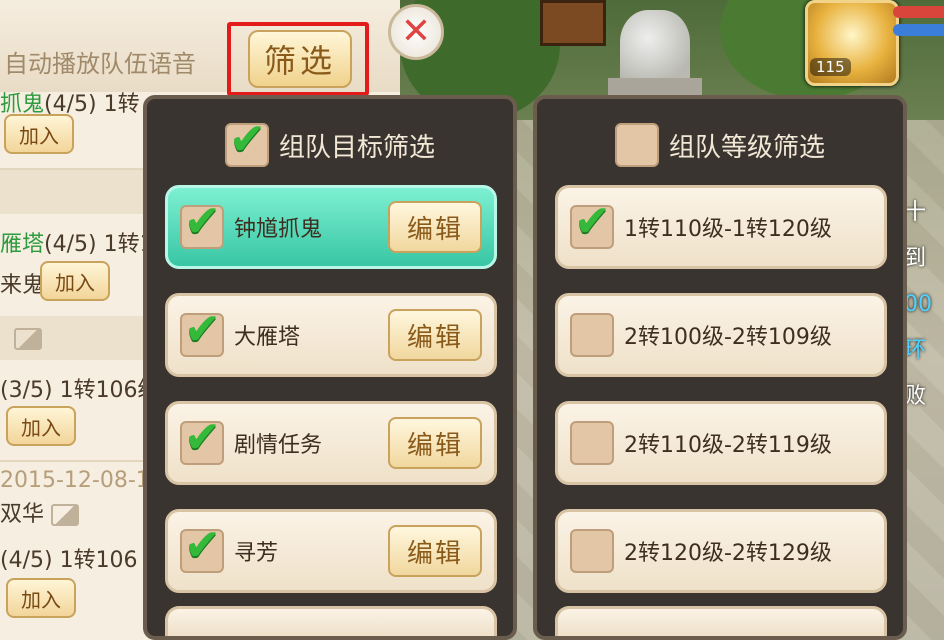  Describe the element at coordinates (356, 147) in the screenshot. I see `target-filter-title: 组队目标筛选` at that location.